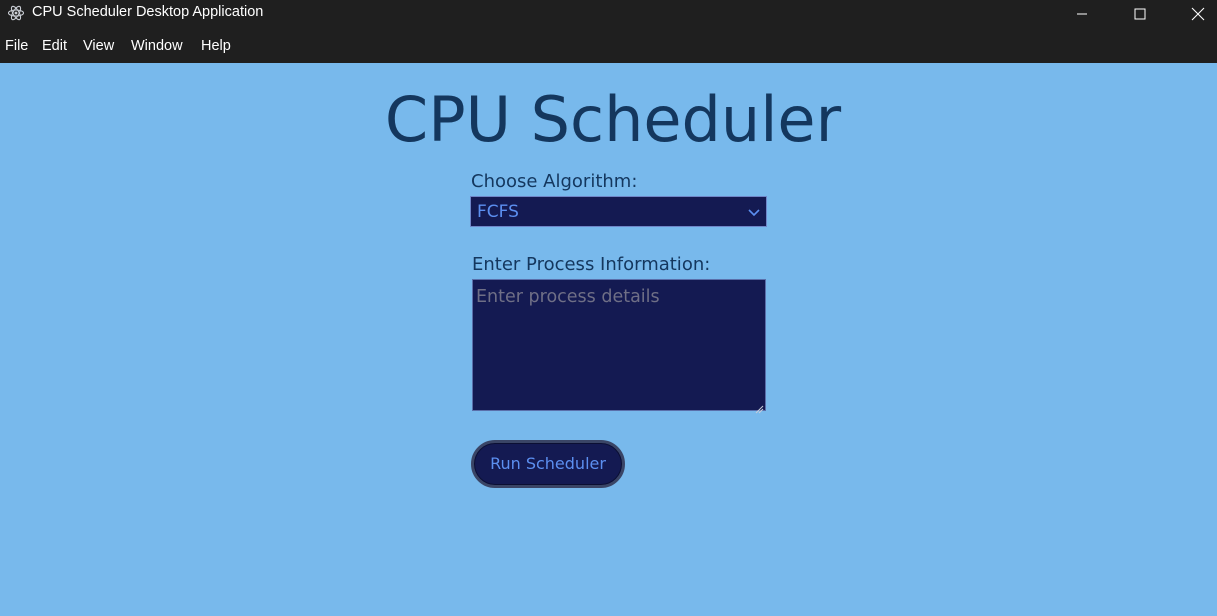 The height and width of the screenshot is (616, 1217). I want to click on run-scheduler-label: Run Scheduler, so click(548, 463).